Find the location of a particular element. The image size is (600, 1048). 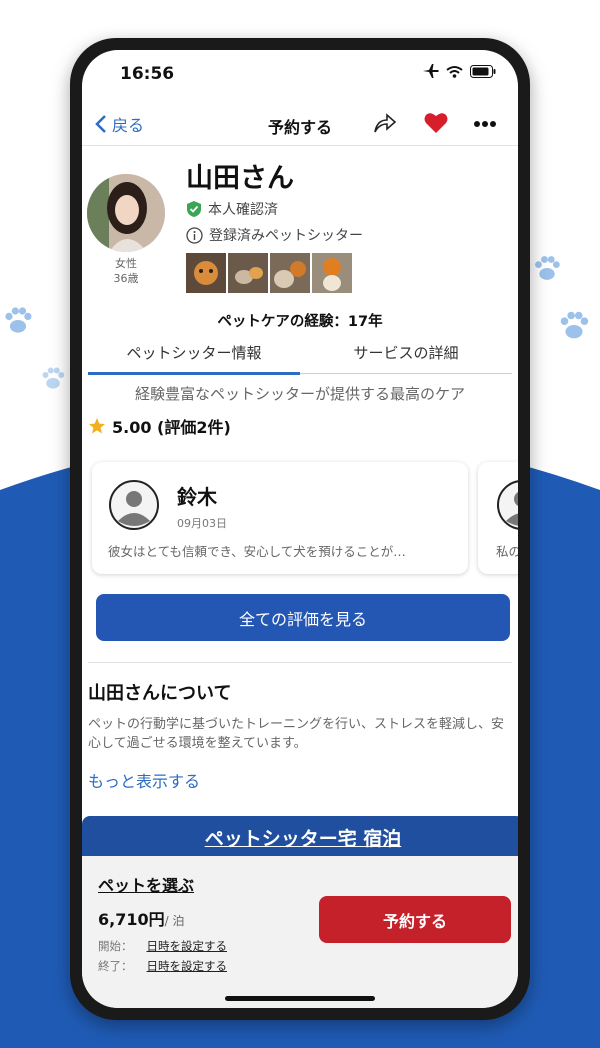

review-text: 私の is located at coordinates (507, 551).